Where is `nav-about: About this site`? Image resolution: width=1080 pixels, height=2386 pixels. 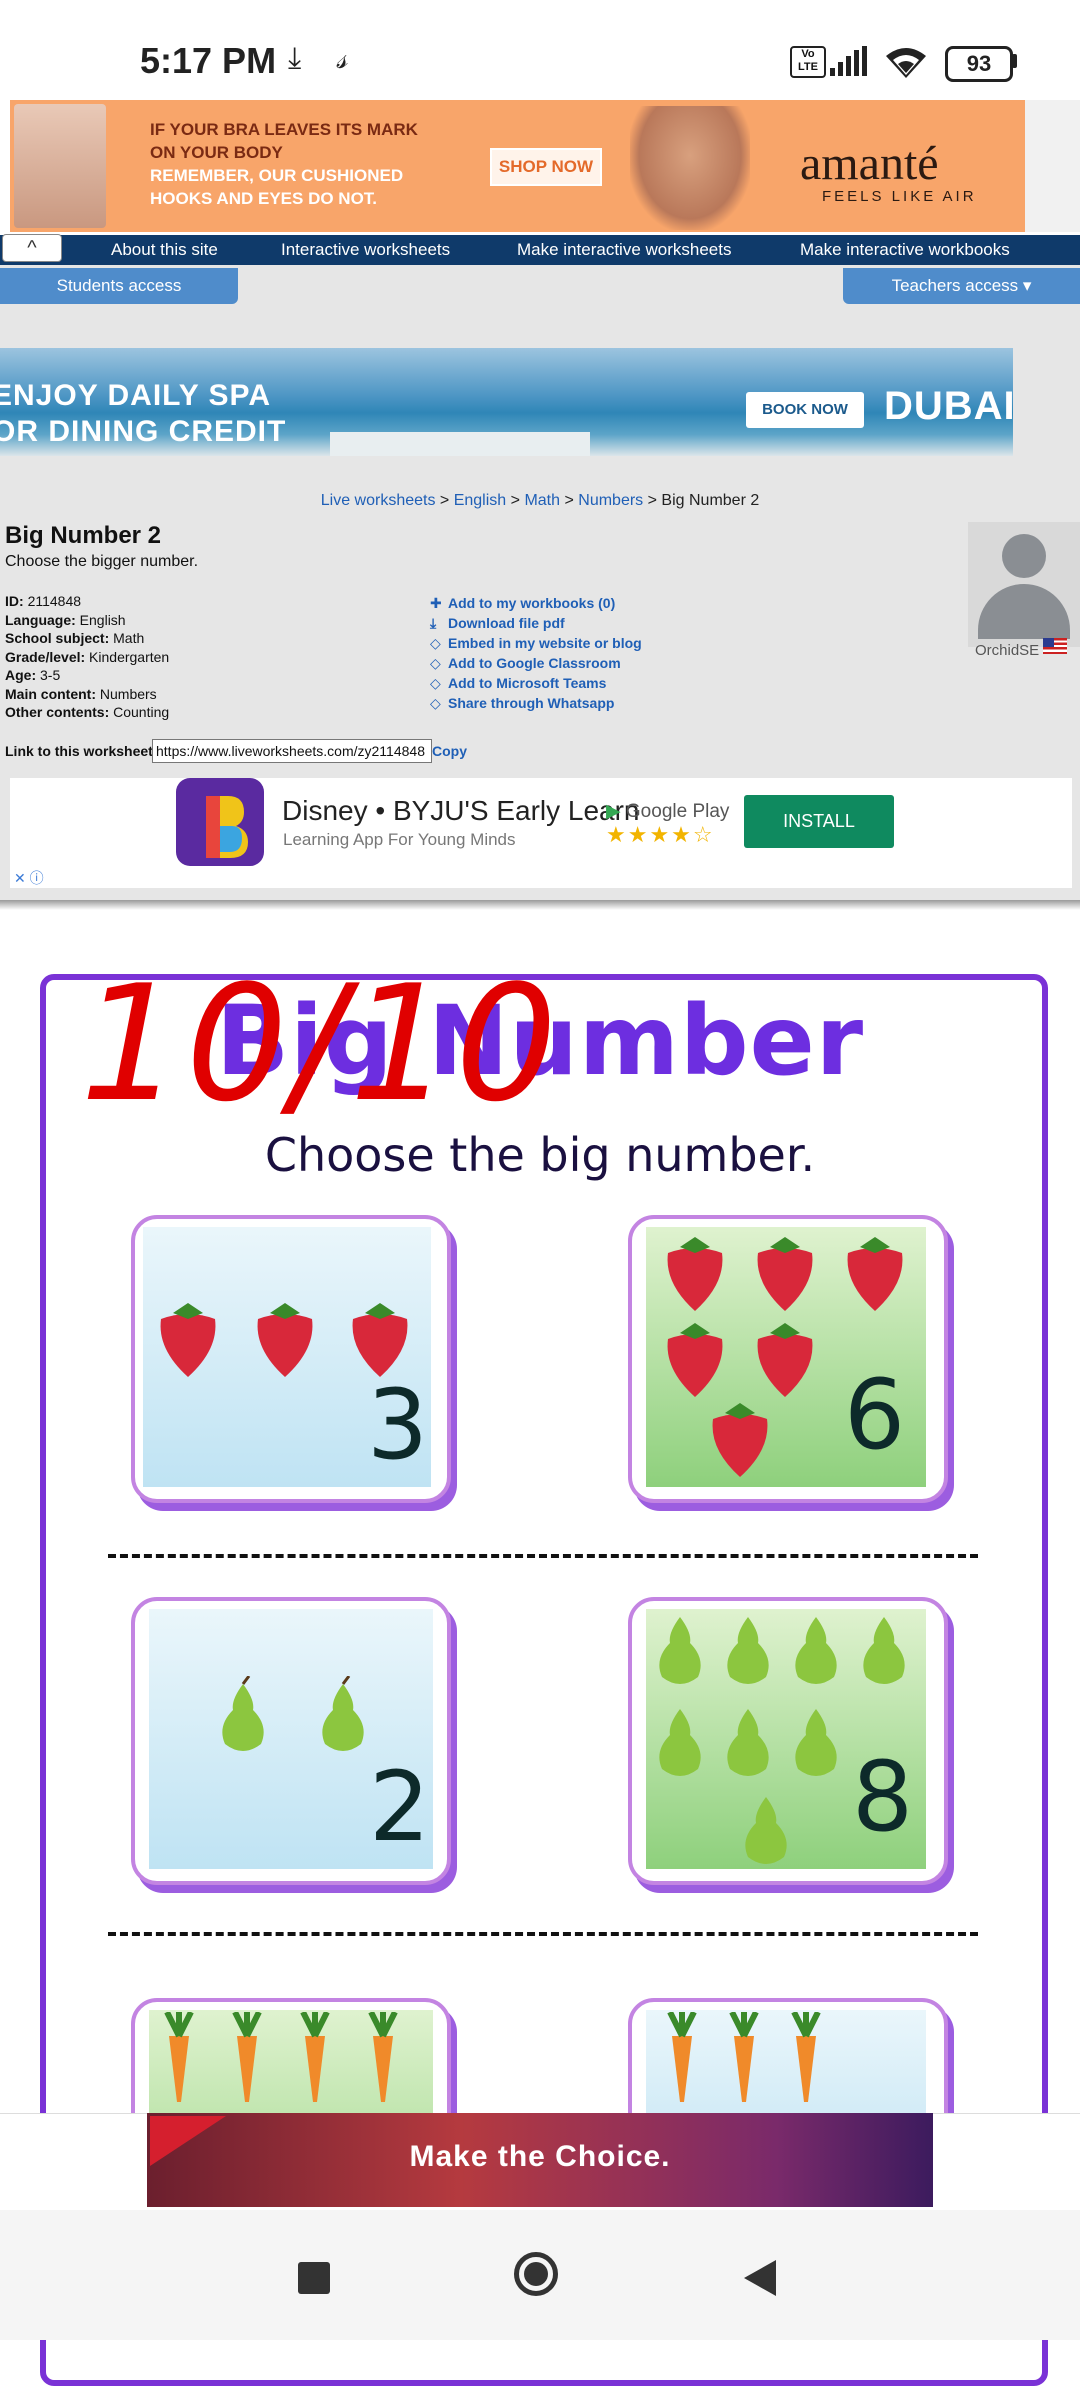
nav-about: About this site is located at coordinates (164, 250).